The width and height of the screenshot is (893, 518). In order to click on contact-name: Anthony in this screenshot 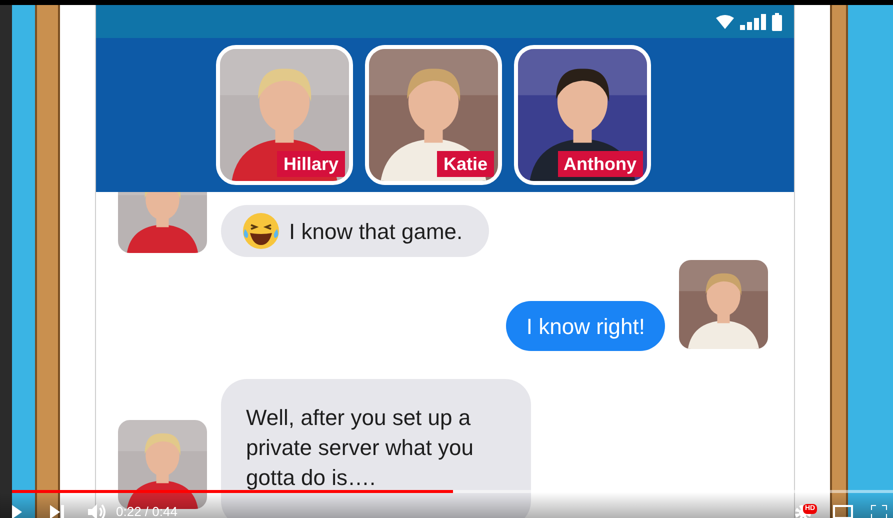, I will do `click(600, 164)`.